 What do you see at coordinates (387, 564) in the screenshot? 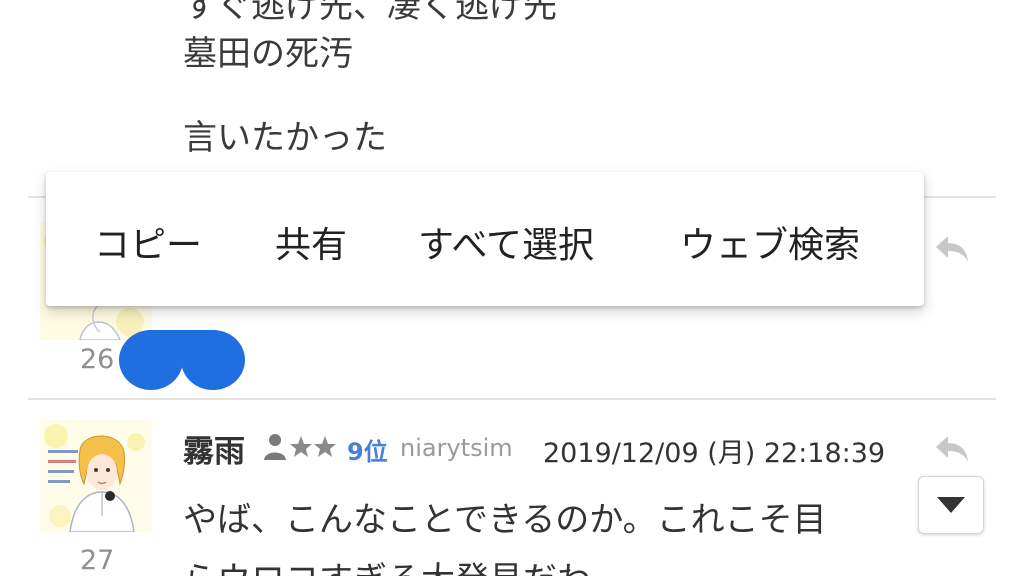
I see `comment-body-line-2: らウロコすぎる大発見だわ` at bounding box center [387, 564].